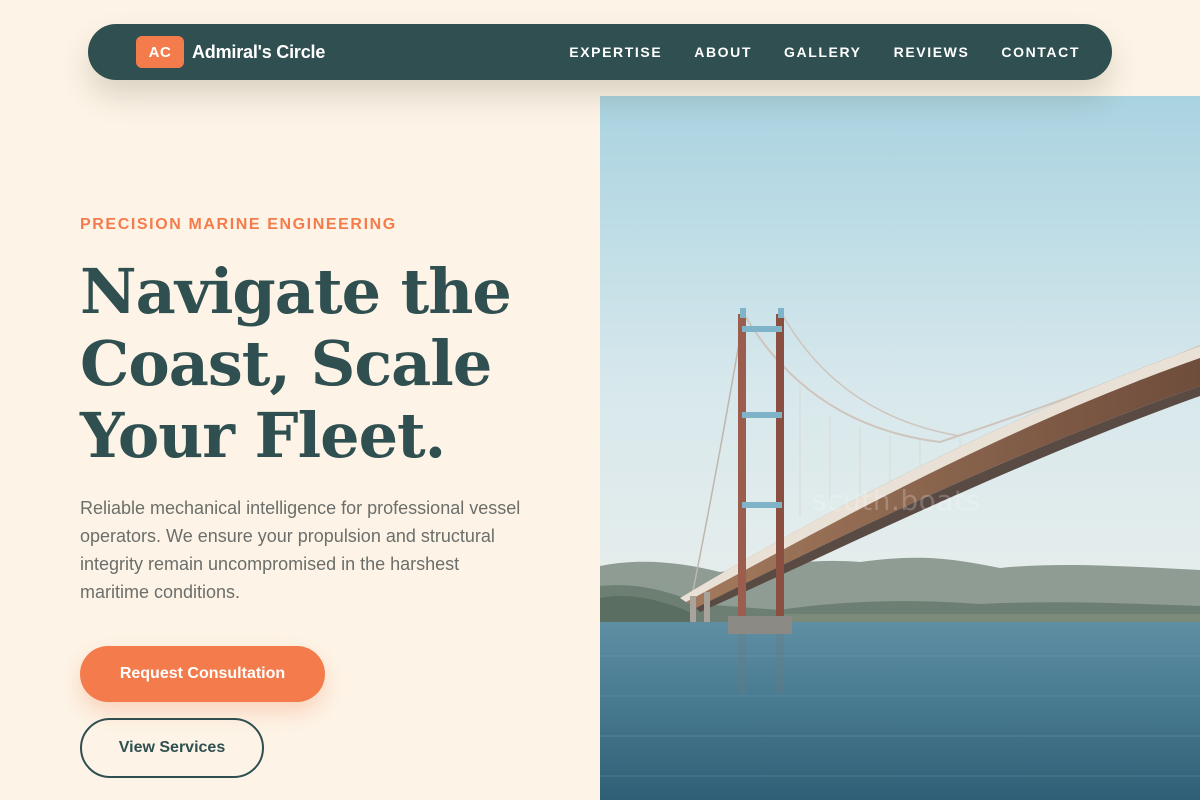  I want to click on hero-title-line: Navigate the, so click(296, 291).